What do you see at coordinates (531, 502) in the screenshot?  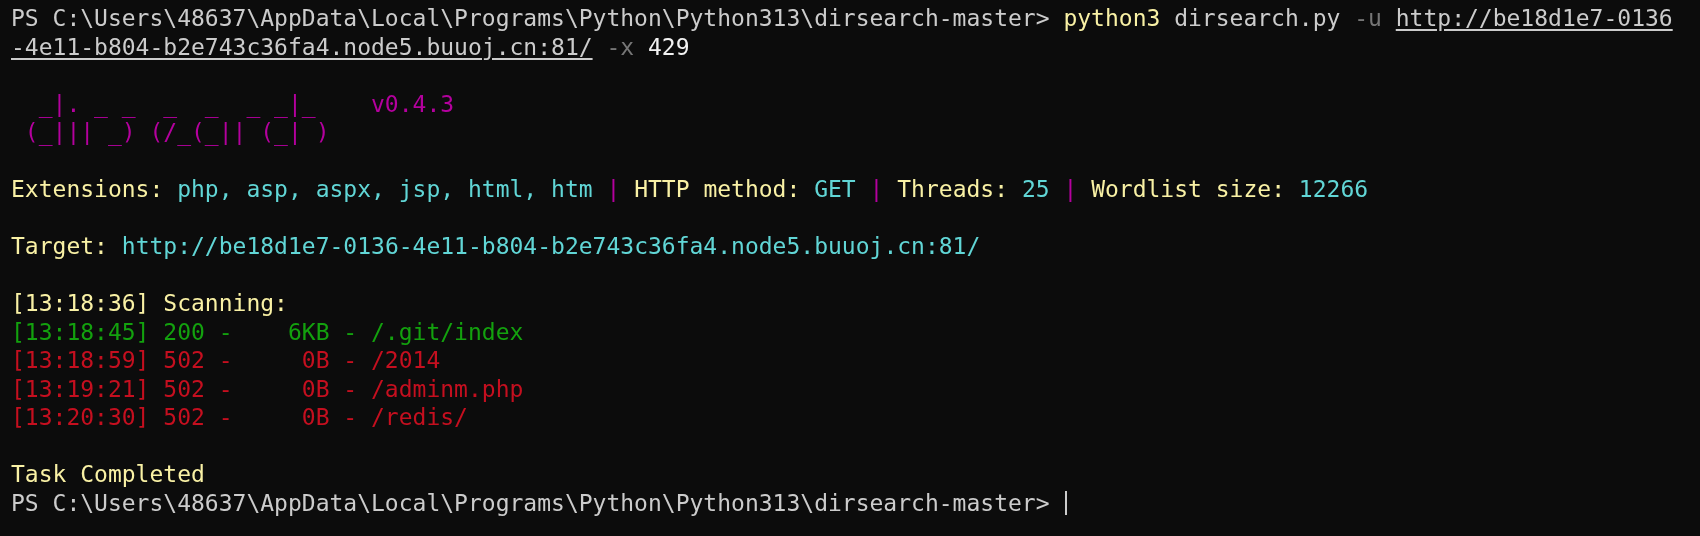 I see `terminal-line: PS C:\Users\48637\AppData\Local\Programs\Python\Python313\dirsearch-master>` at bounding box center [531, 502].